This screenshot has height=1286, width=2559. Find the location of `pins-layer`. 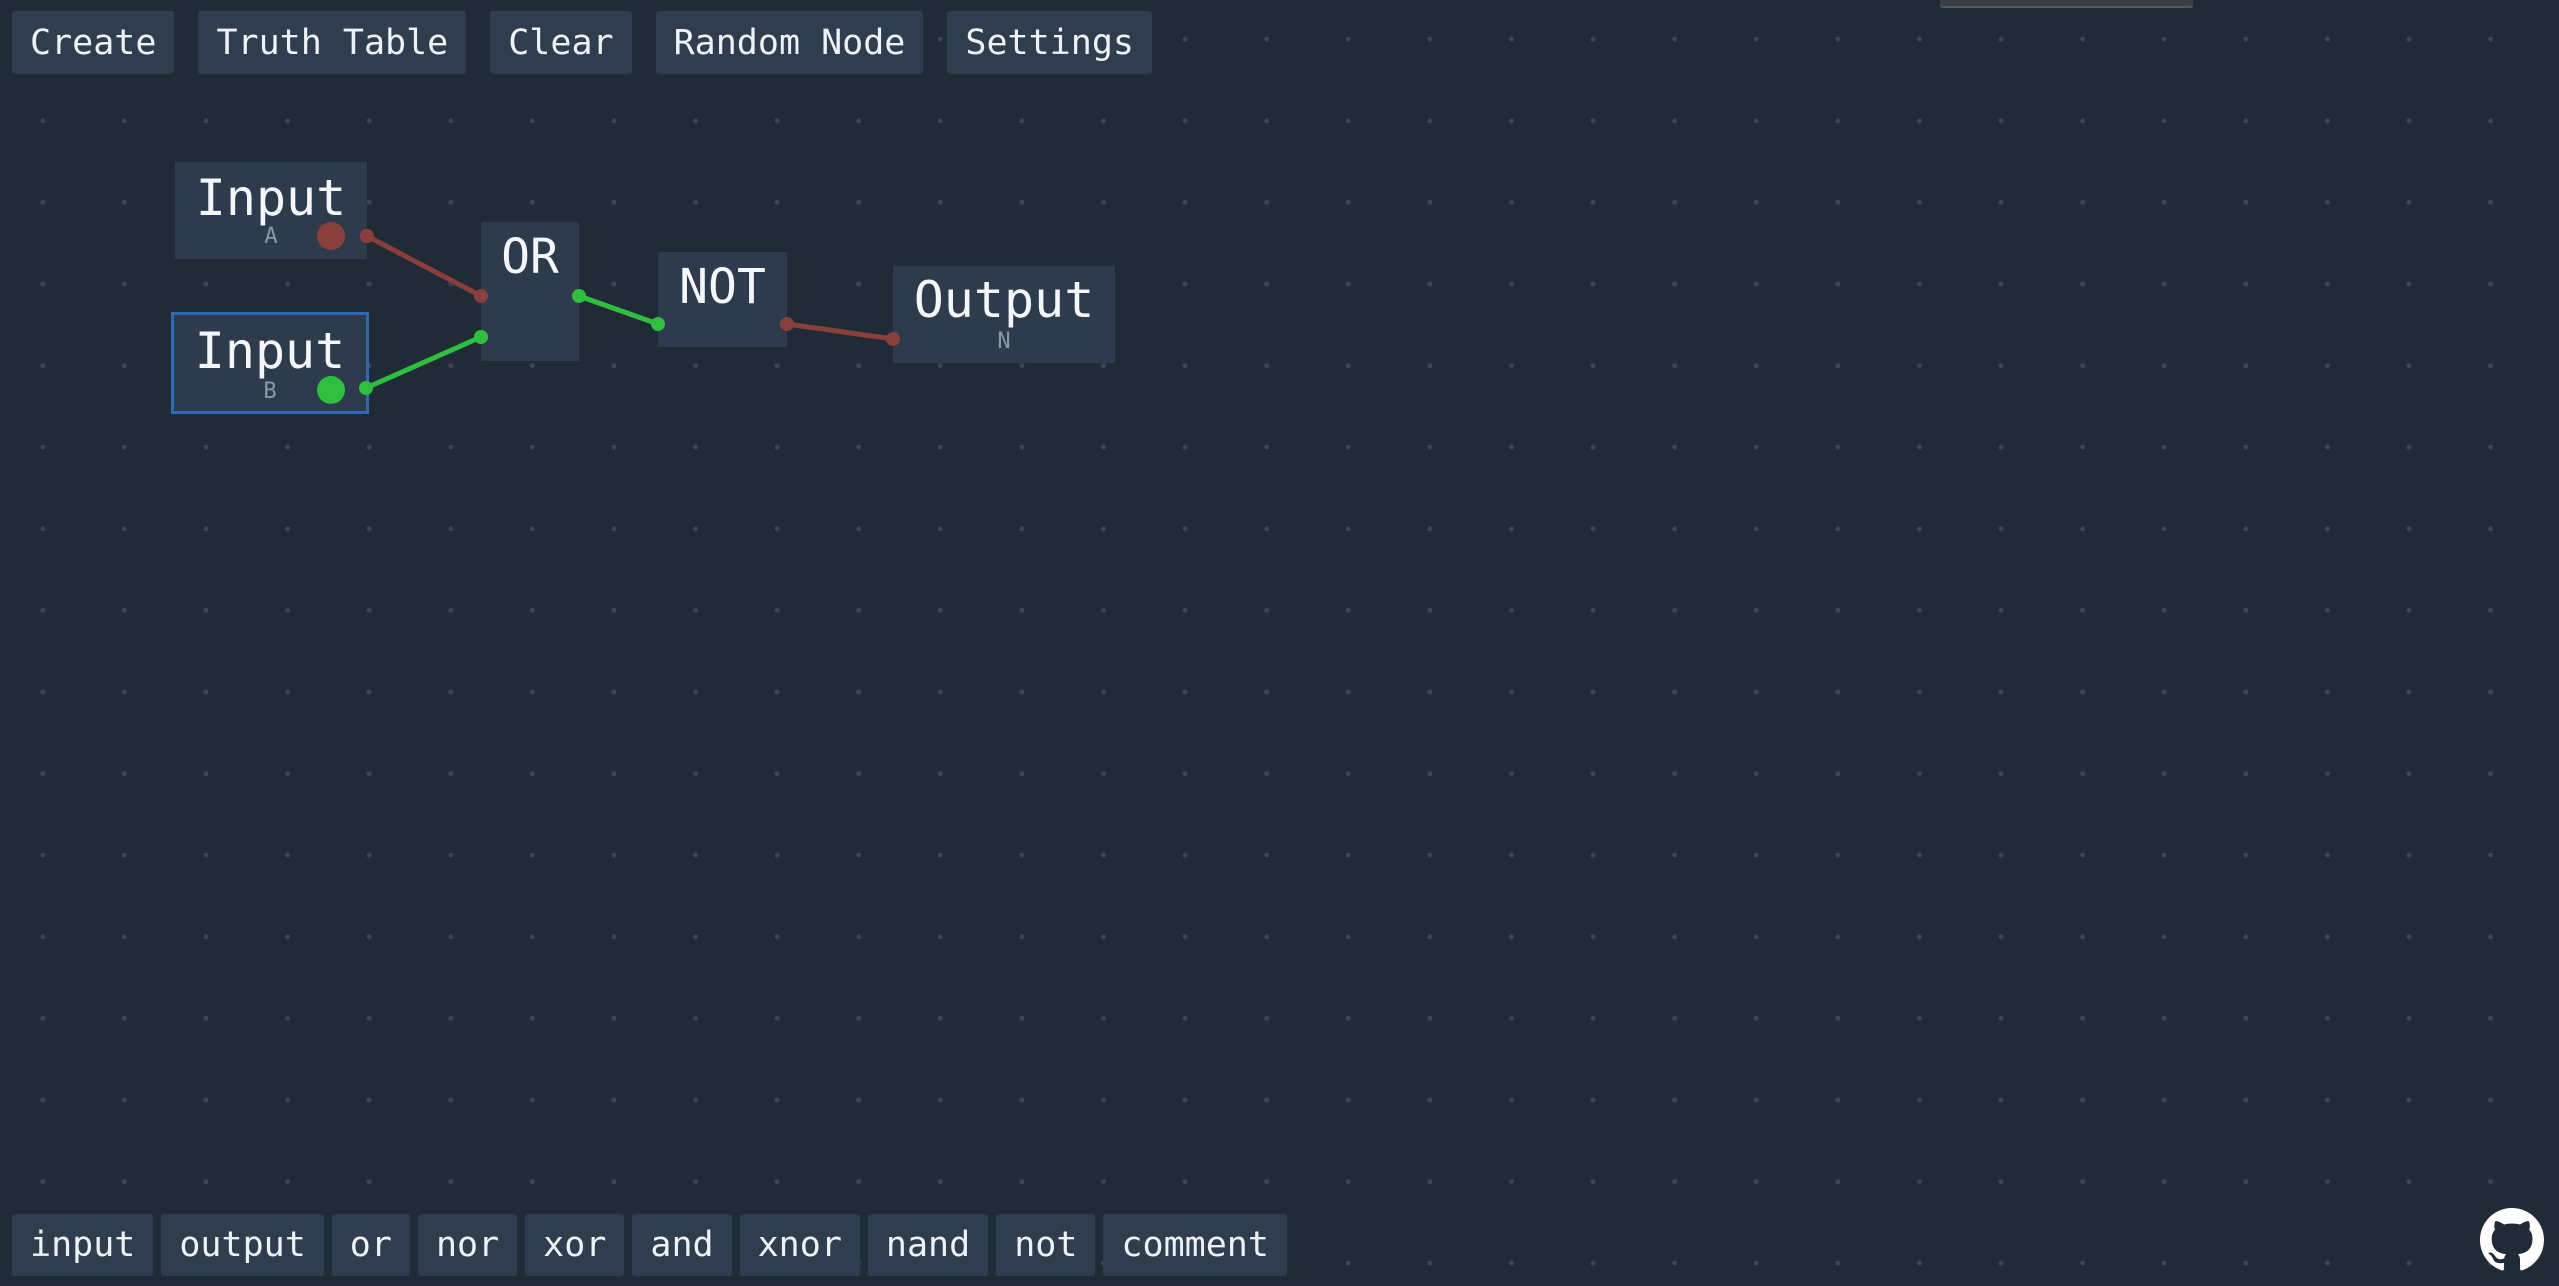

pins-layer is located at coordinates (629, 312).